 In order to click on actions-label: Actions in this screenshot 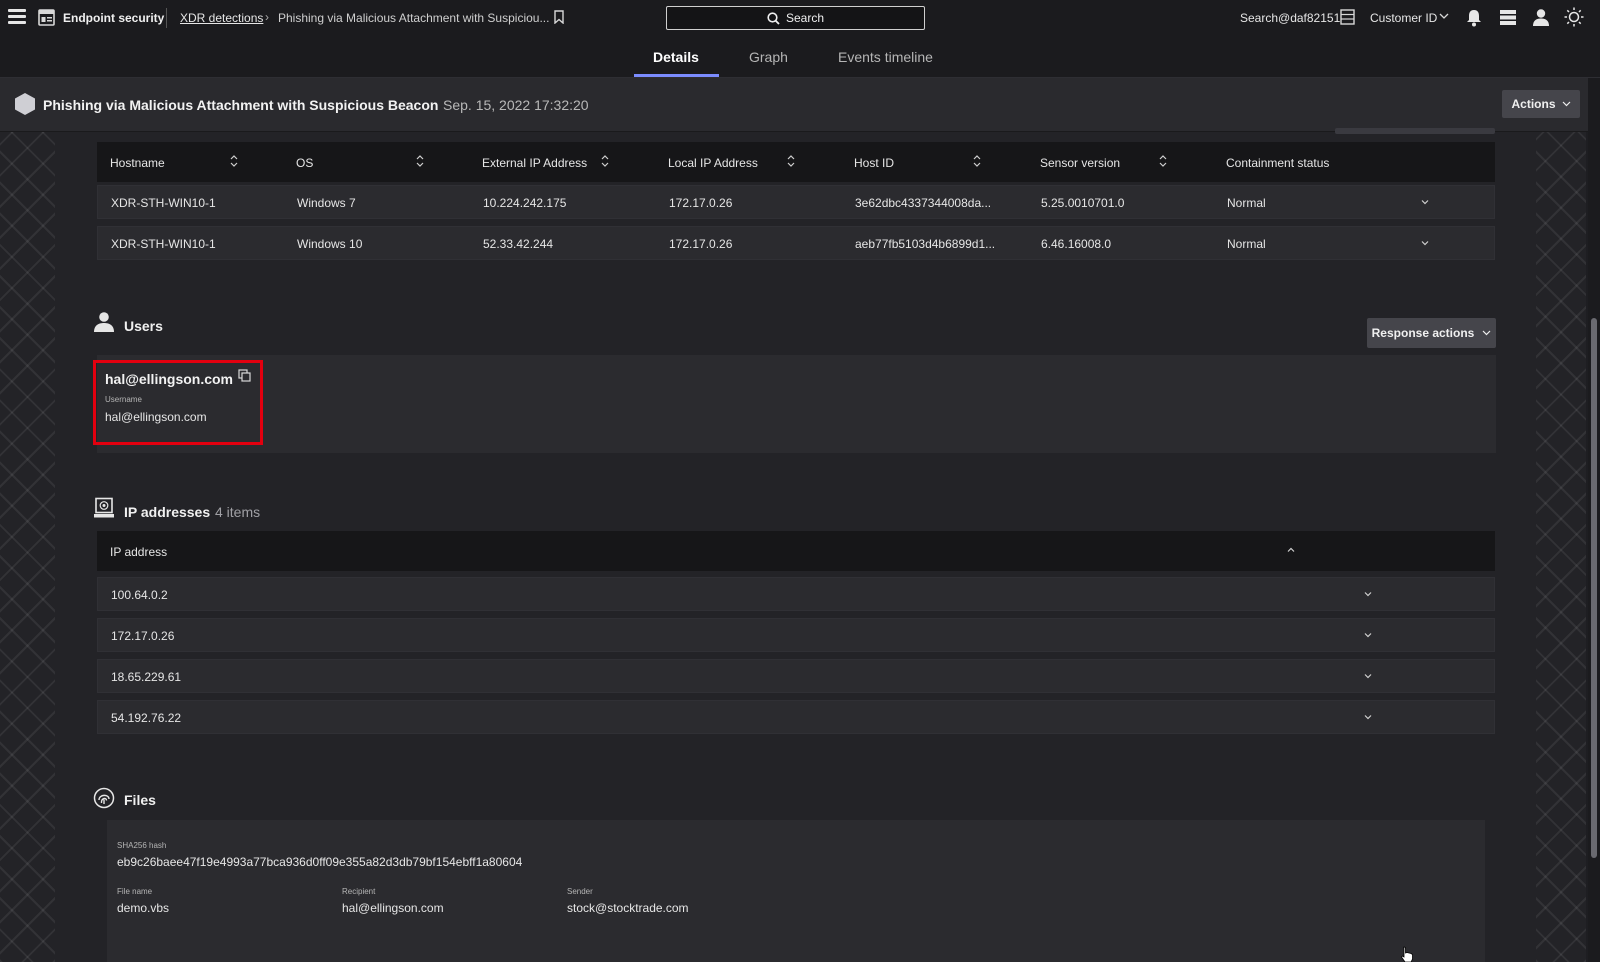, I will do `click(1533, 104)`.